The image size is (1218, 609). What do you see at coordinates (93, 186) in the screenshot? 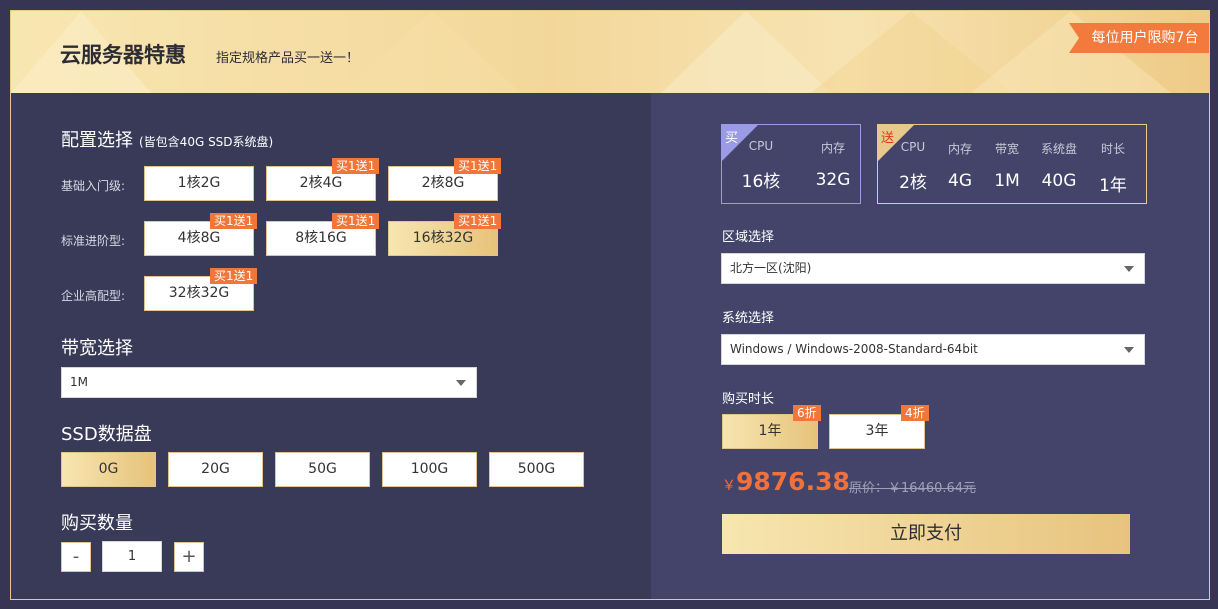
I see `row-label-basic: 基础入门级:` at bounding box center [93, 186].